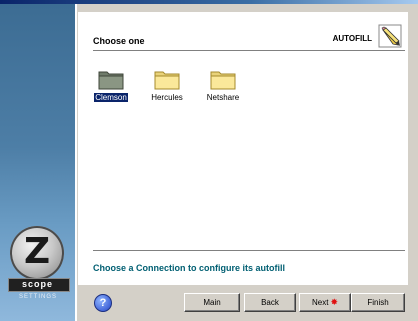  I want to click on star-icon: ✸, so click(334, 302).